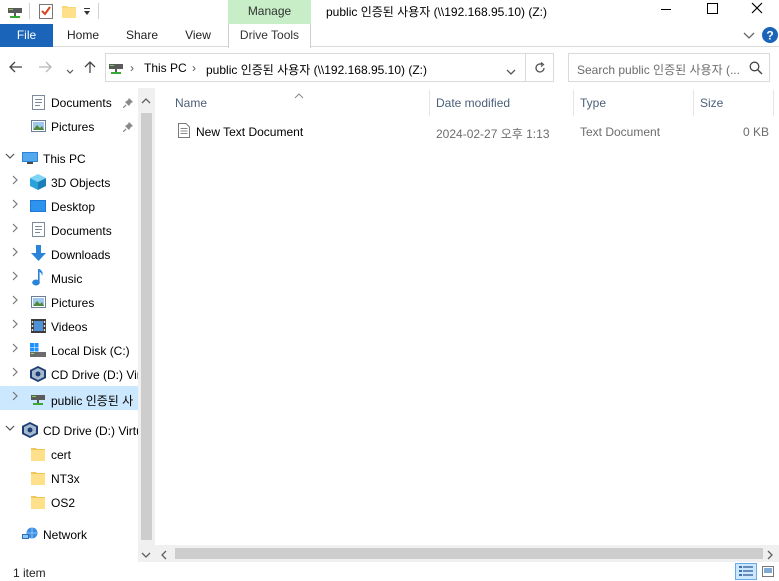 Image resolution: width=779 pixels, height=581 pixels. What do you see at coordinates (269, 12) in the screenshot?
I see `manage-tab-header: Manage` at bounding box center [269, 12].